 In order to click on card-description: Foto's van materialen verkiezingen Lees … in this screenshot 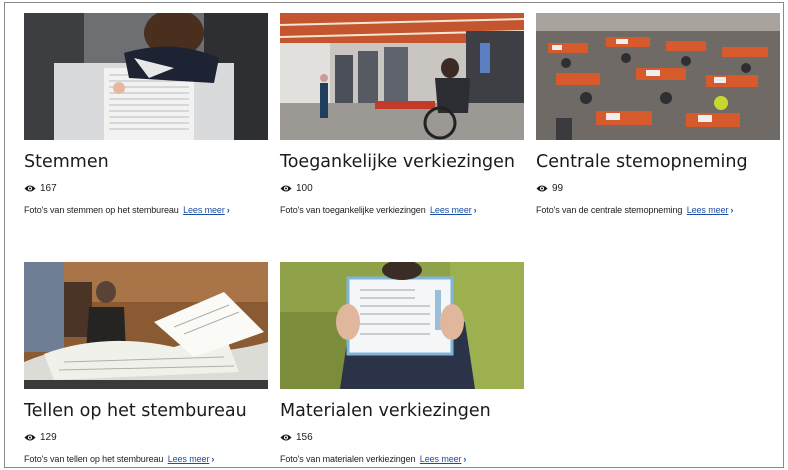, I will do `click(402, 459)`.